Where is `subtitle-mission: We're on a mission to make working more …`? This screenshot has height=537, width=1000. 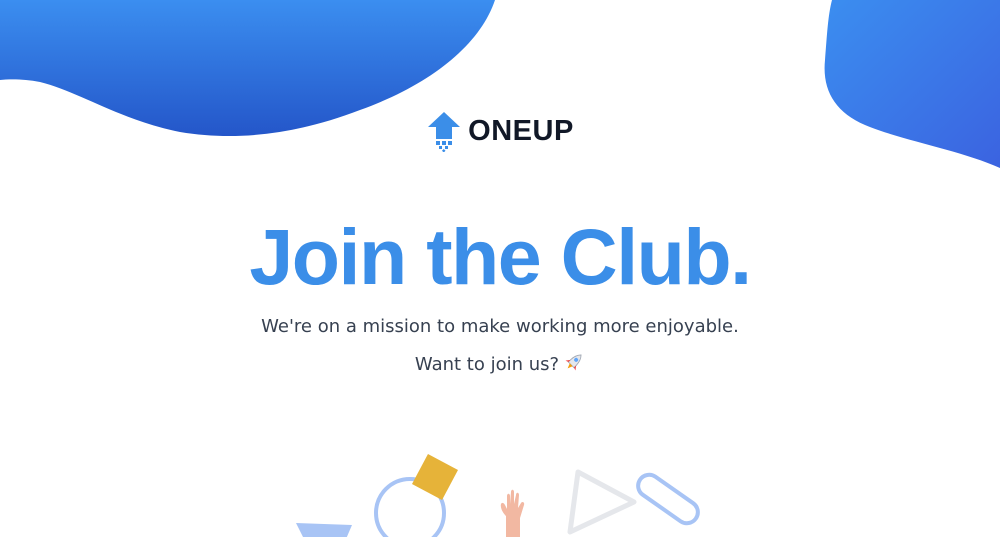 subtitle-mission: We're on a mission to make working more … is located at coordinates (500, 326).